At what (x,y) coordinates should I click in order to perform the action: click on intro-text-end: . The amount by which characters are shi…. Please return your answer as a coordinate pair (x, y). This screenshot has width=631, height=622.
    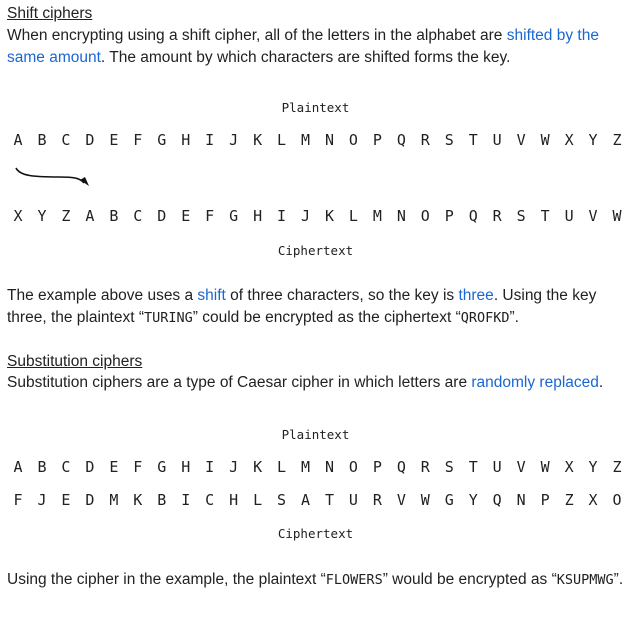
    Looking at the image, I should click on (305, 57).